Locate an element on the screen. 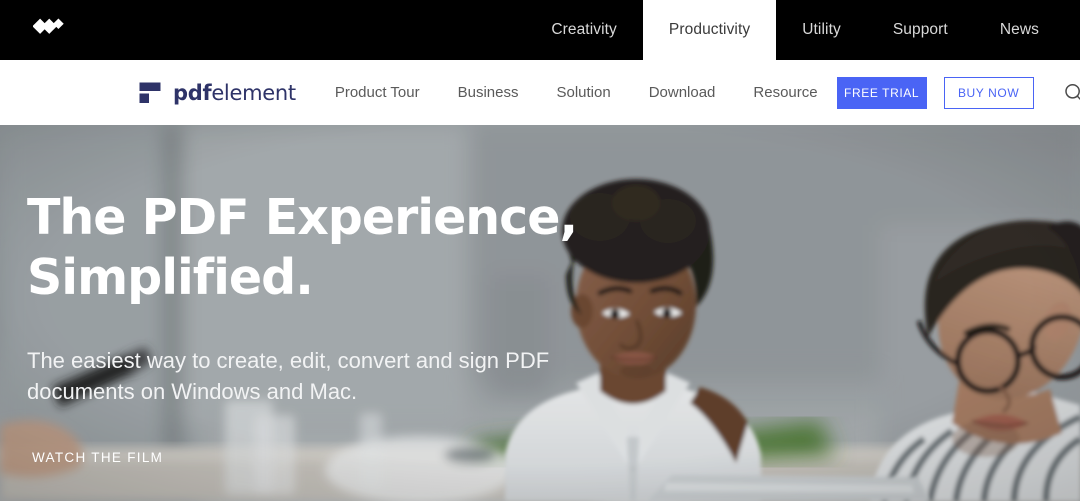  nav-link-resource: Resource is located at coordinates (785, 92).